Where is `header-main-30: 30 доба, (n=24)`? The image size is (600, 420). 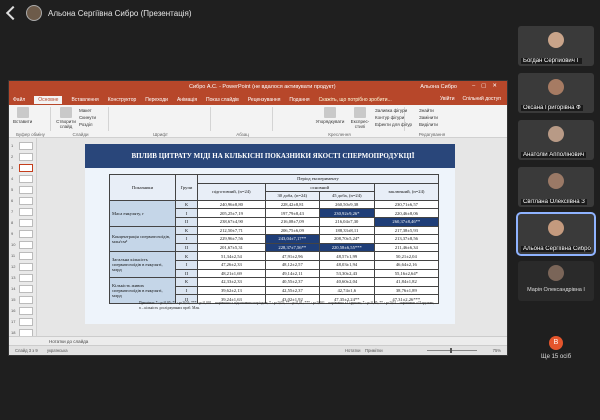 header-main-30: 30 доба, (n=24) is located at coordinates (292, 196).